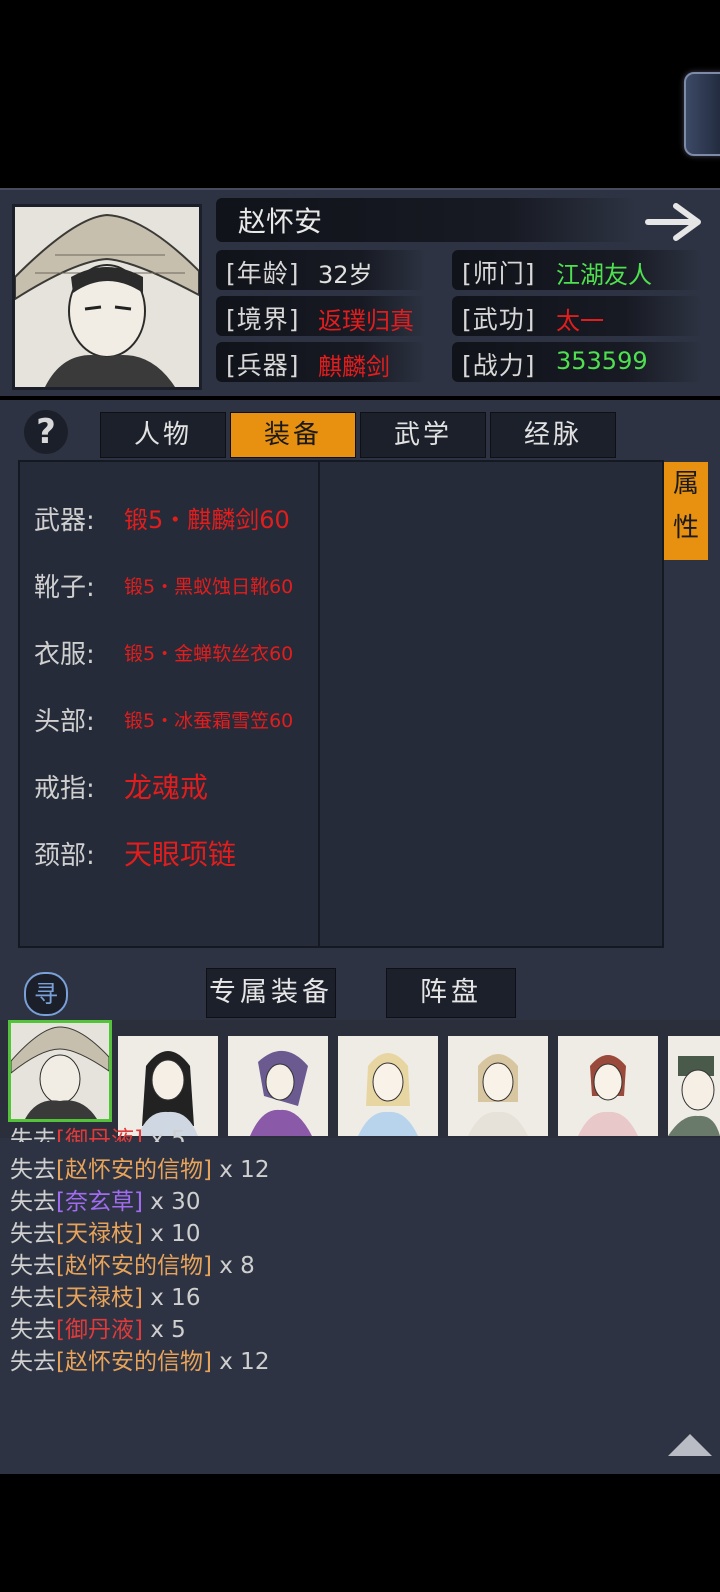 The image size is (720, 1592). Describe the element at coordinates (64, 856) in the screenshot. I see `slot-label-neck: 颈部:` at that location.